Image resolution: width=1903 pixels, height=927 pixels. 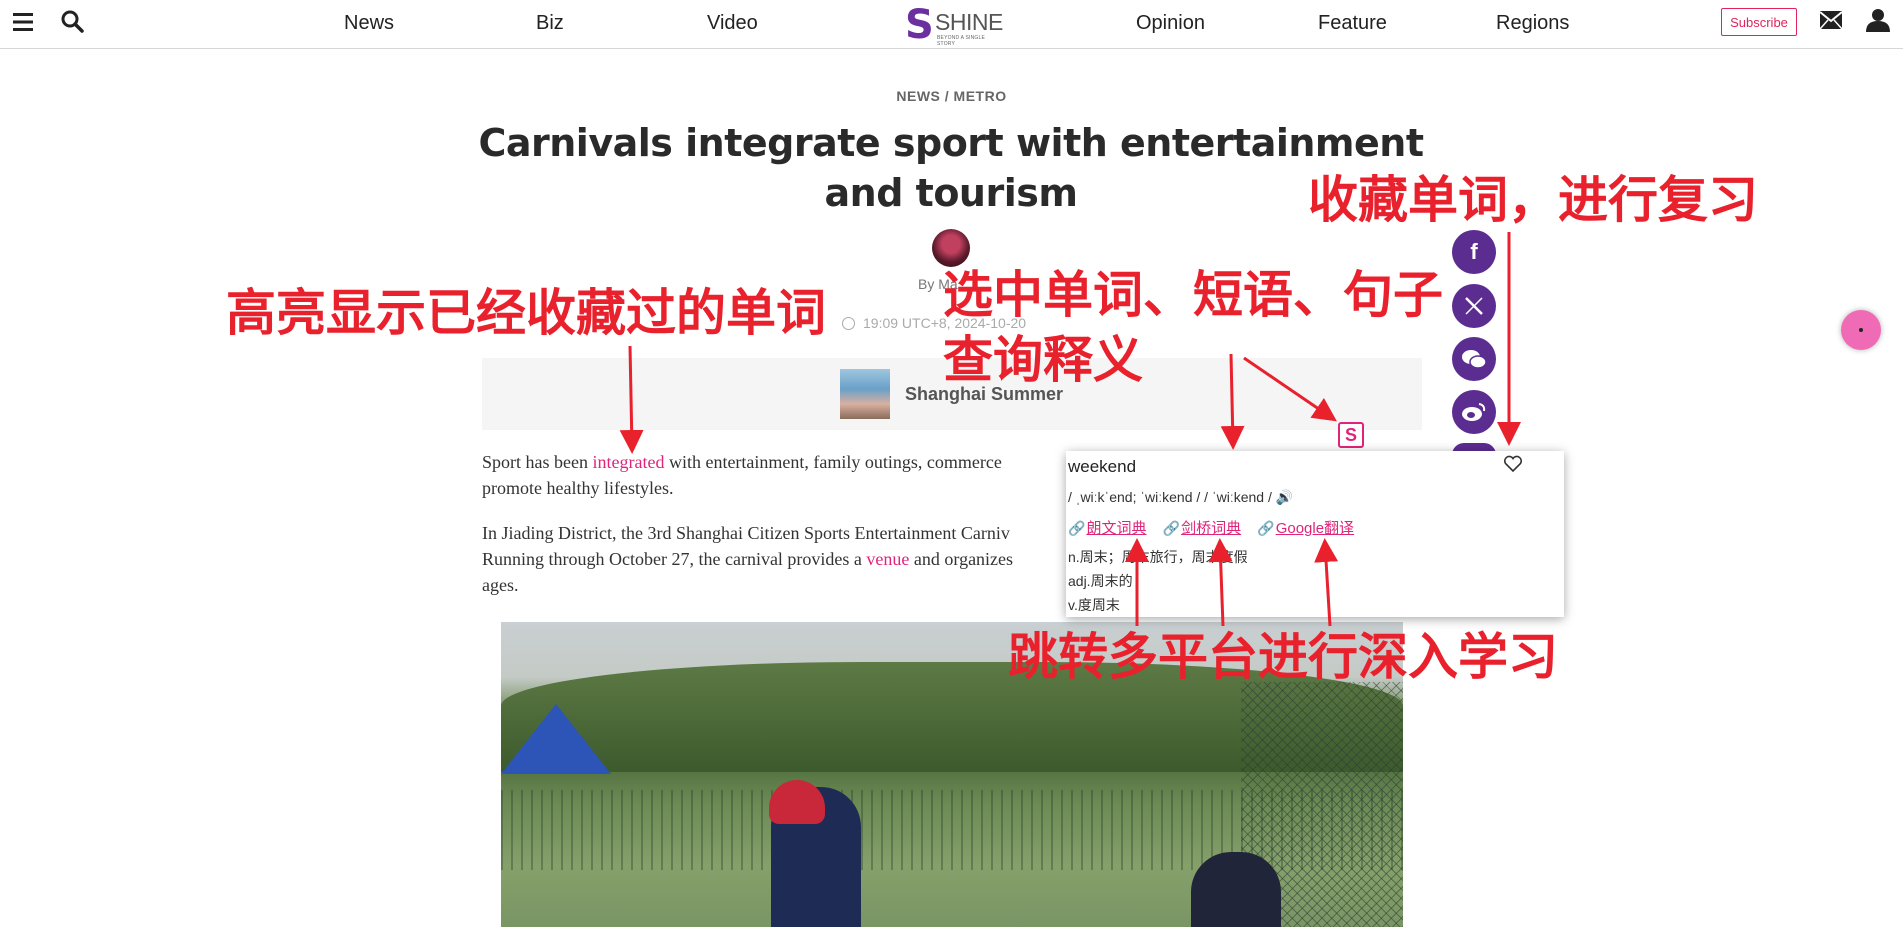 I want to click on longman-link: 朗文词典, so click(x=1116, y=528).